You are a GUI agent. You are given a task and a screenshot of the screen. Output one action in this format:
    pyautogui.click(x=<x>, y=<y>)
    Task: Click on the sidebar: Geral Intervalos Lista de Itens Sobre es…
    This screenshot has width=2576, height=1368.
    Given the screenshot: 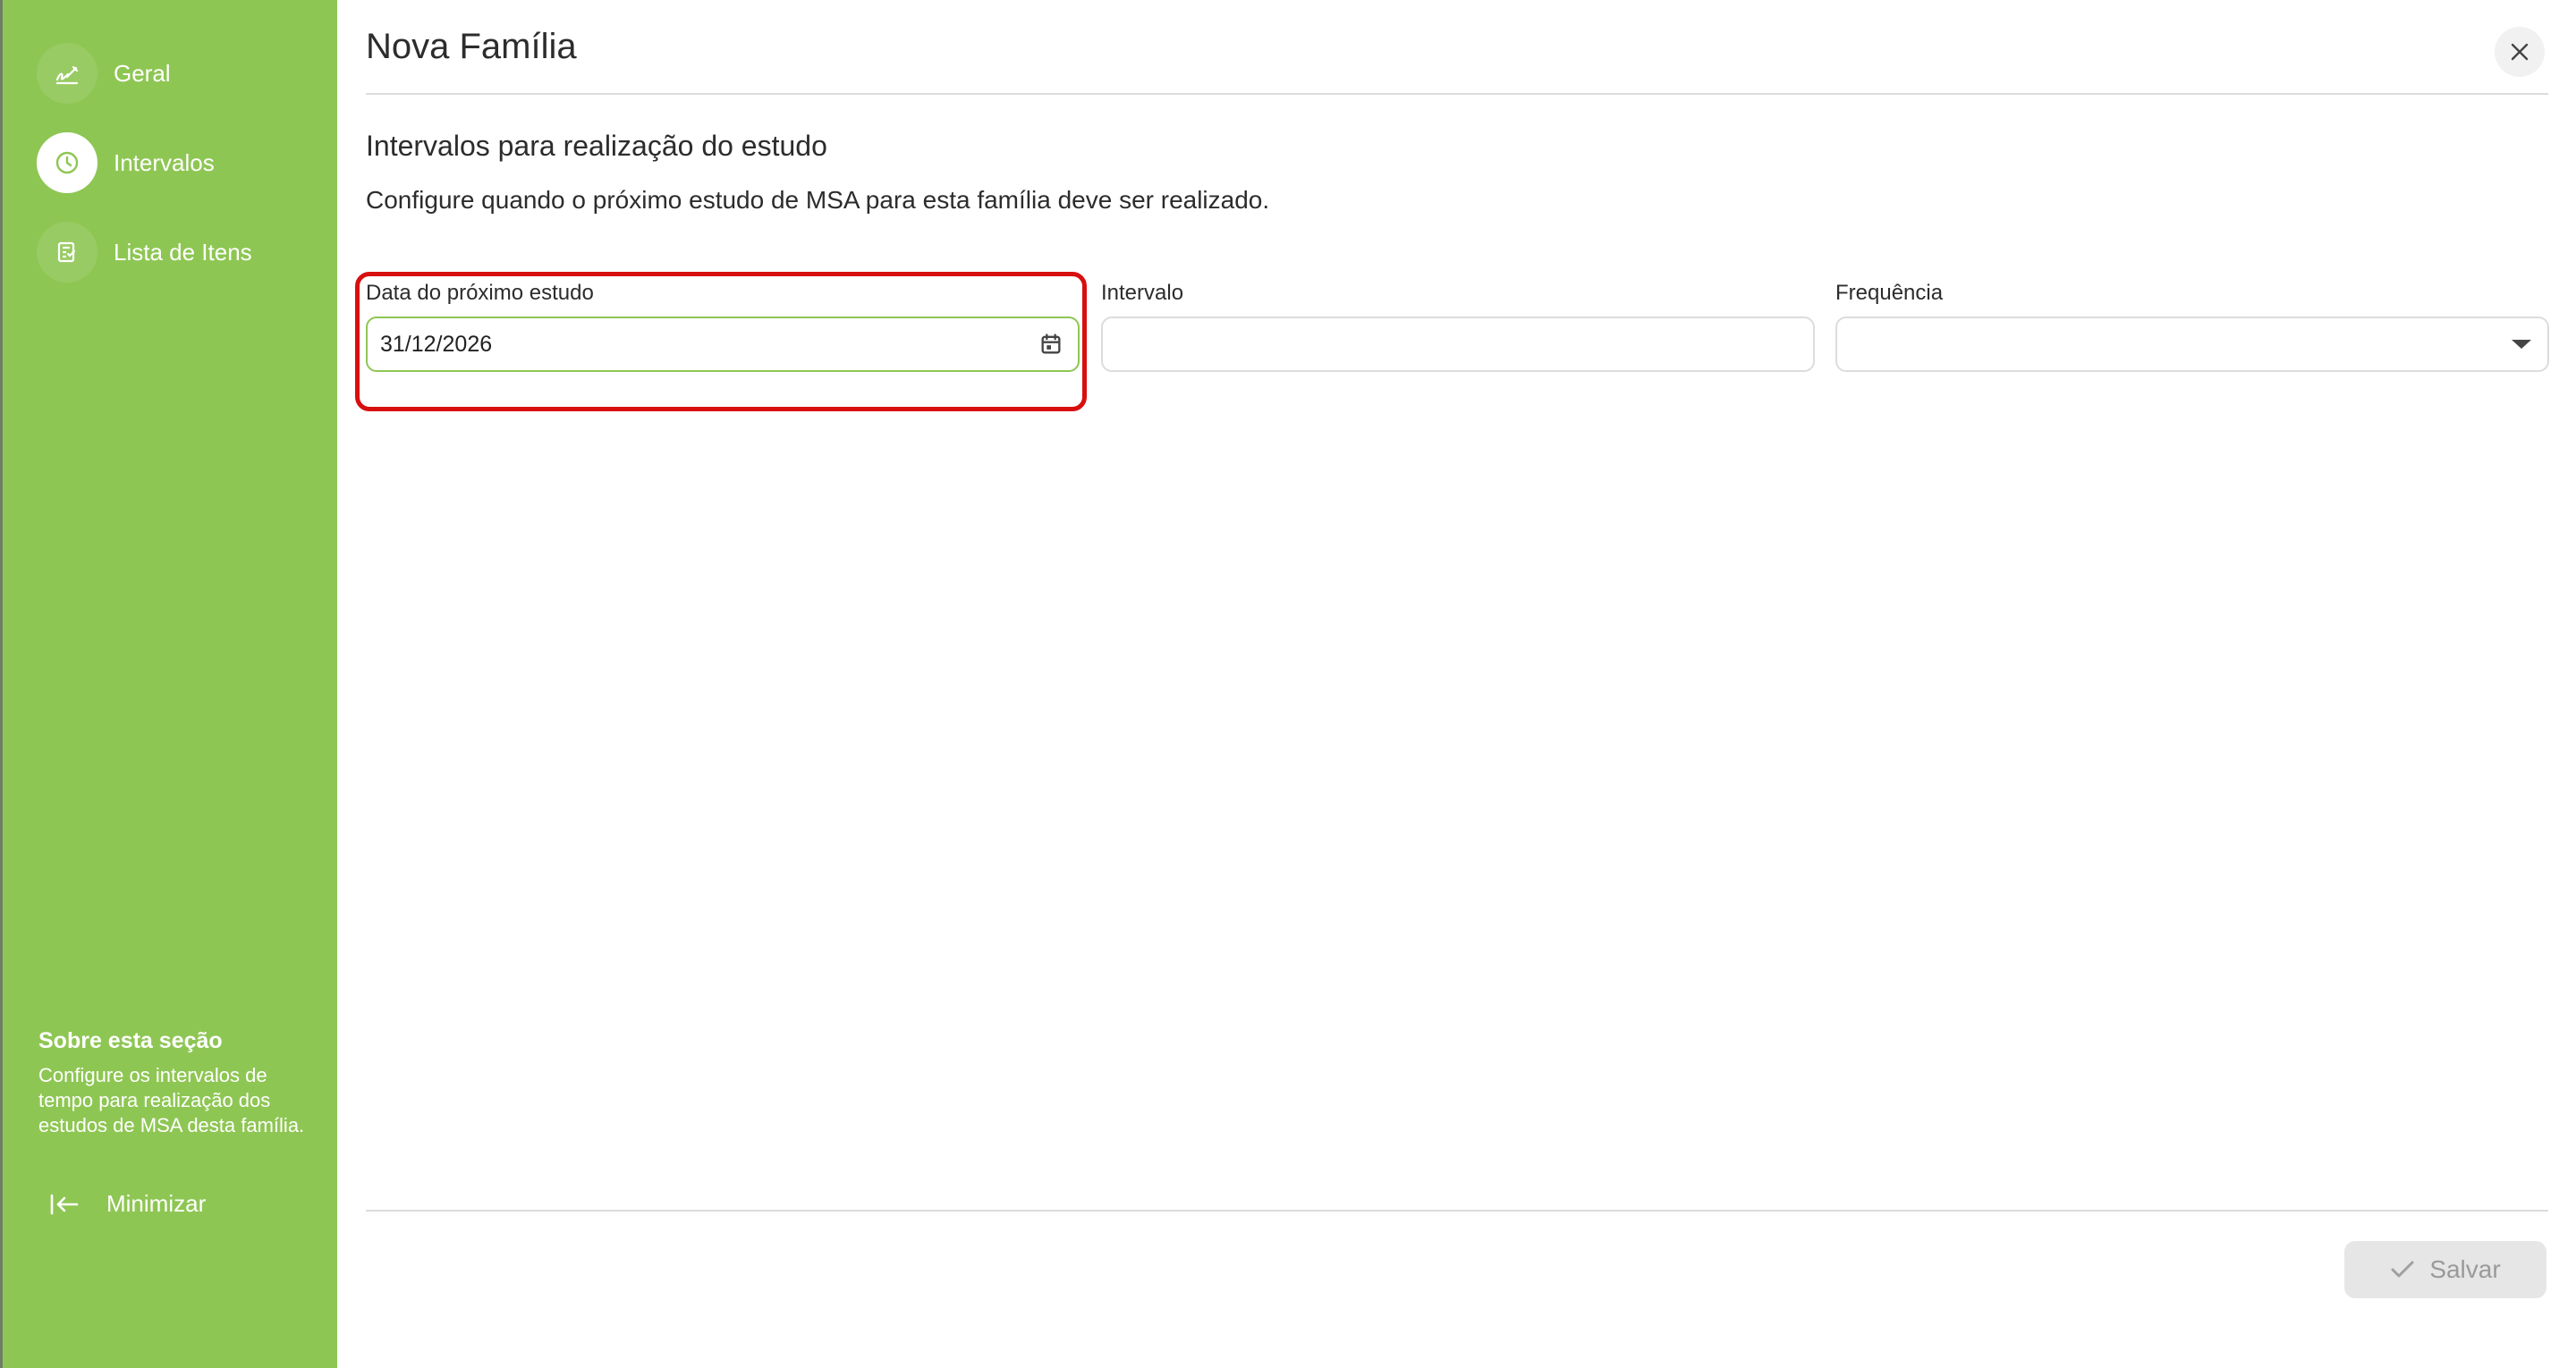 What is the action you would take?
    pyautogui.click(x=168, y=684)
    